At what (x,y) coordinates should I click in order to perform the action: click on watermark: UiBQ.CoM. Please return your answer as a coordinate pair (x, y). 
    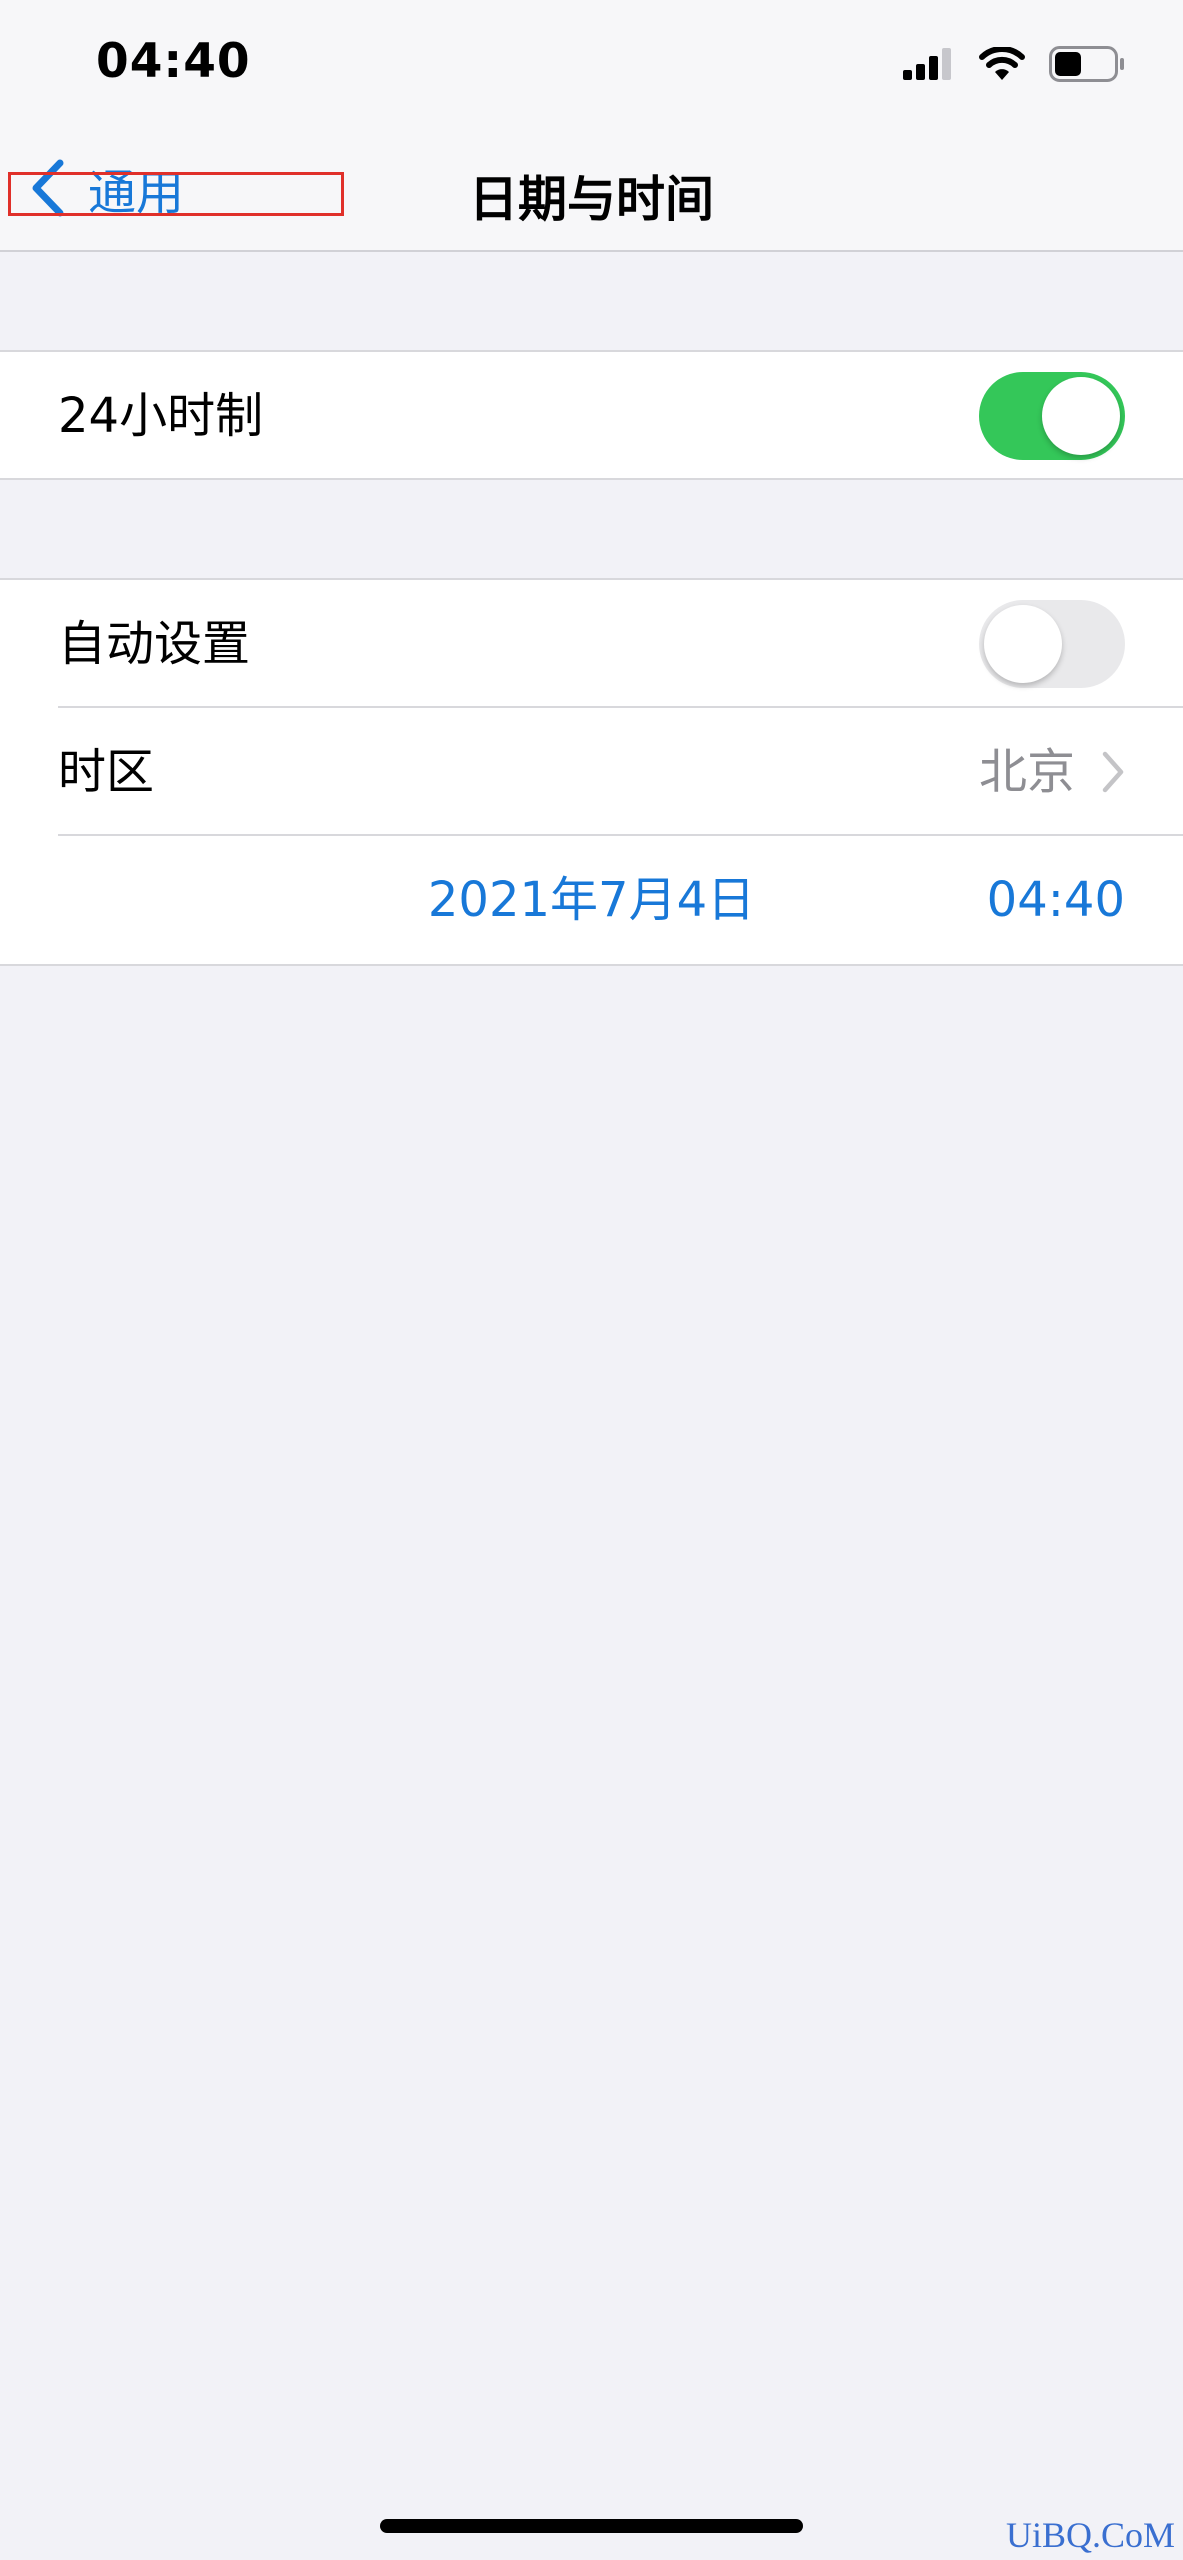
    Looking at the image, I should click on (1090, 2535).